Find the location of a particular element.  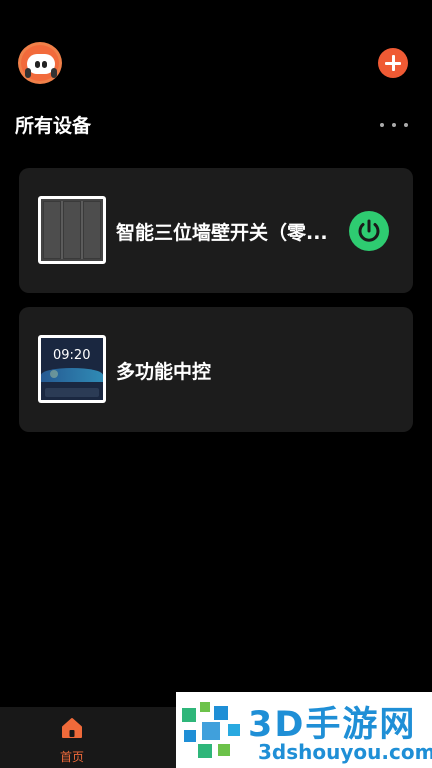

device-card: 09:20 多功能中控 is located at coordinates (216, 369).